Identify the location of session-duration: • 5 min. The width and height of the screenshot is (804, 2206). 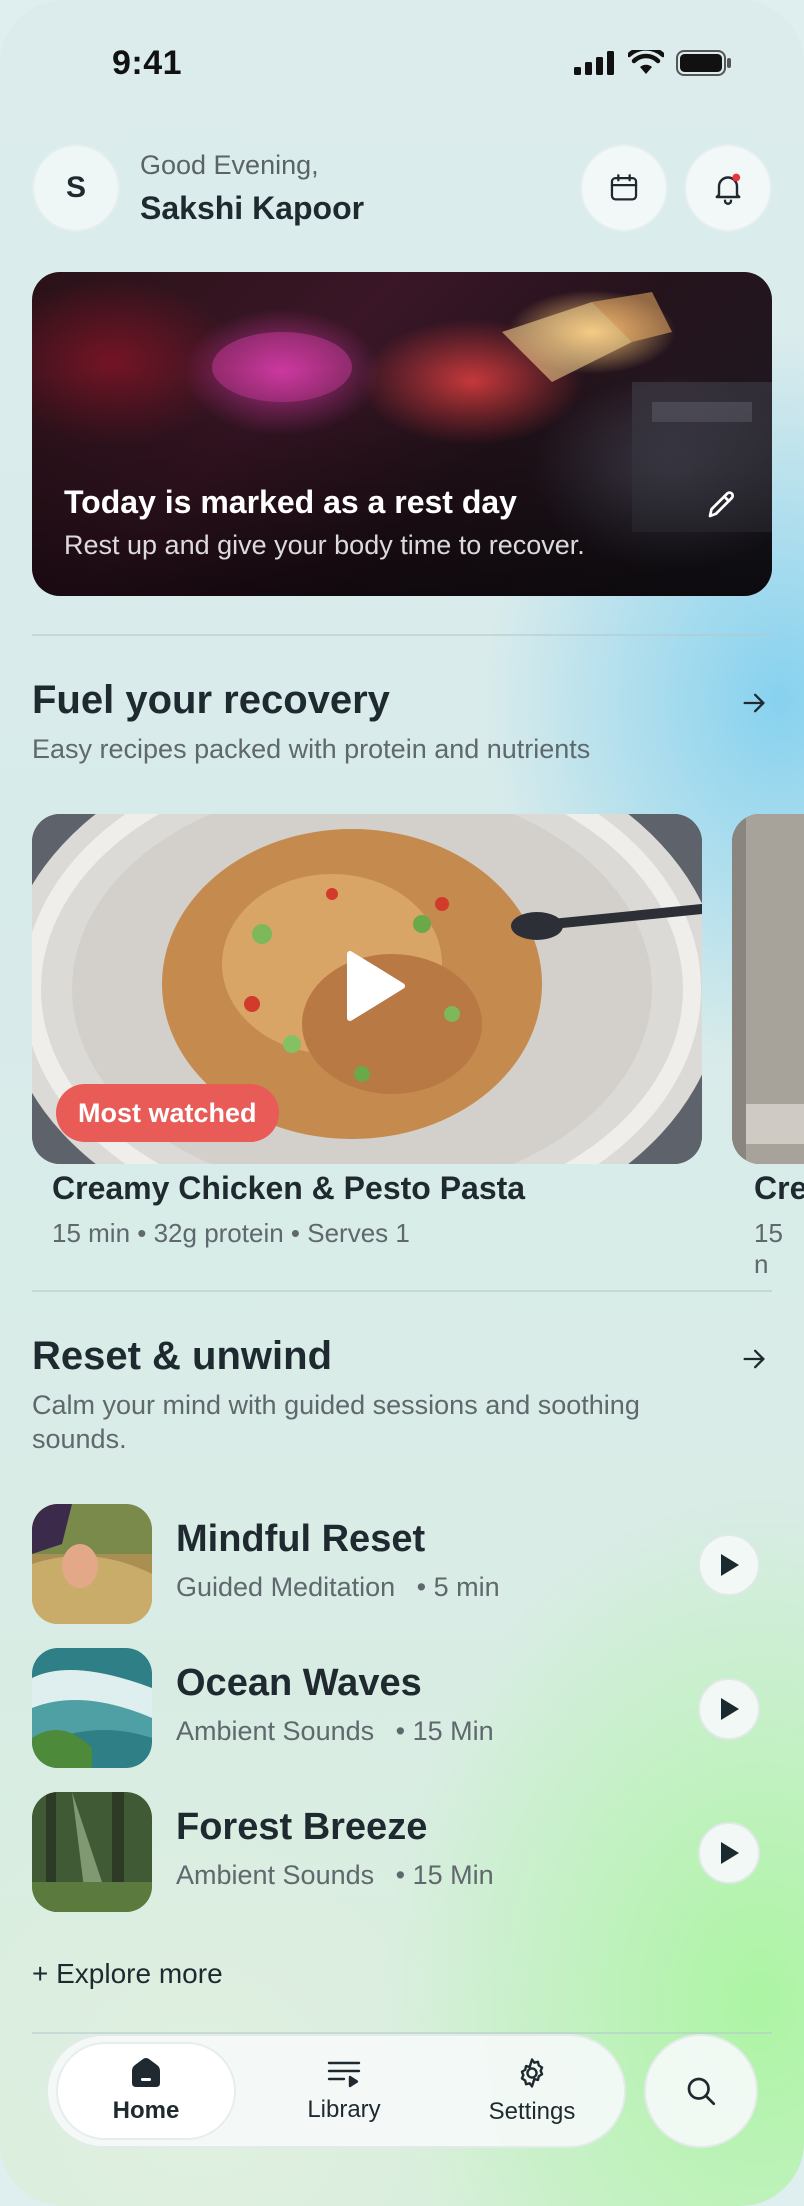
(458, 1587).